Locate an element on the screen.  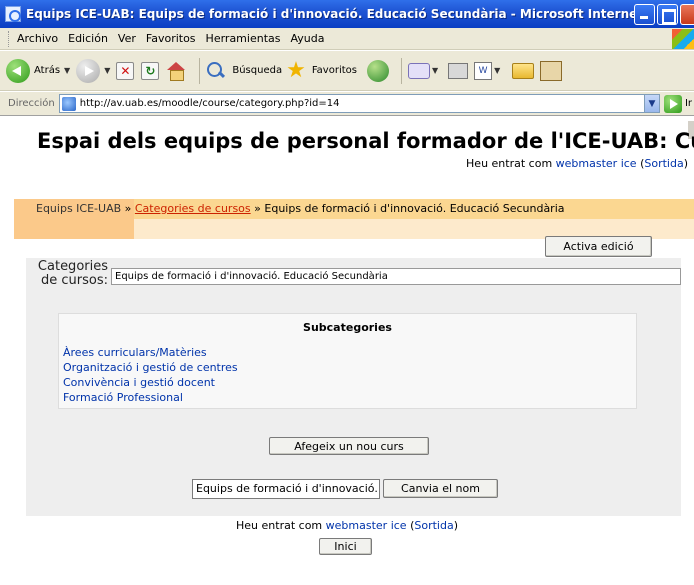
forward-arrow-icon is located at coordinates (88, 70).